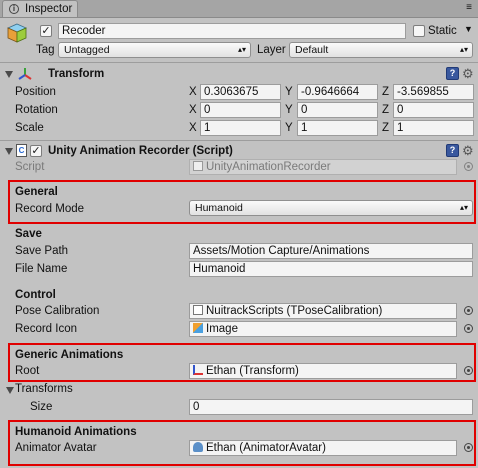 This screenshot has height=468, width=478. I want to click on scale-x-field: 1, so click(240, 128).